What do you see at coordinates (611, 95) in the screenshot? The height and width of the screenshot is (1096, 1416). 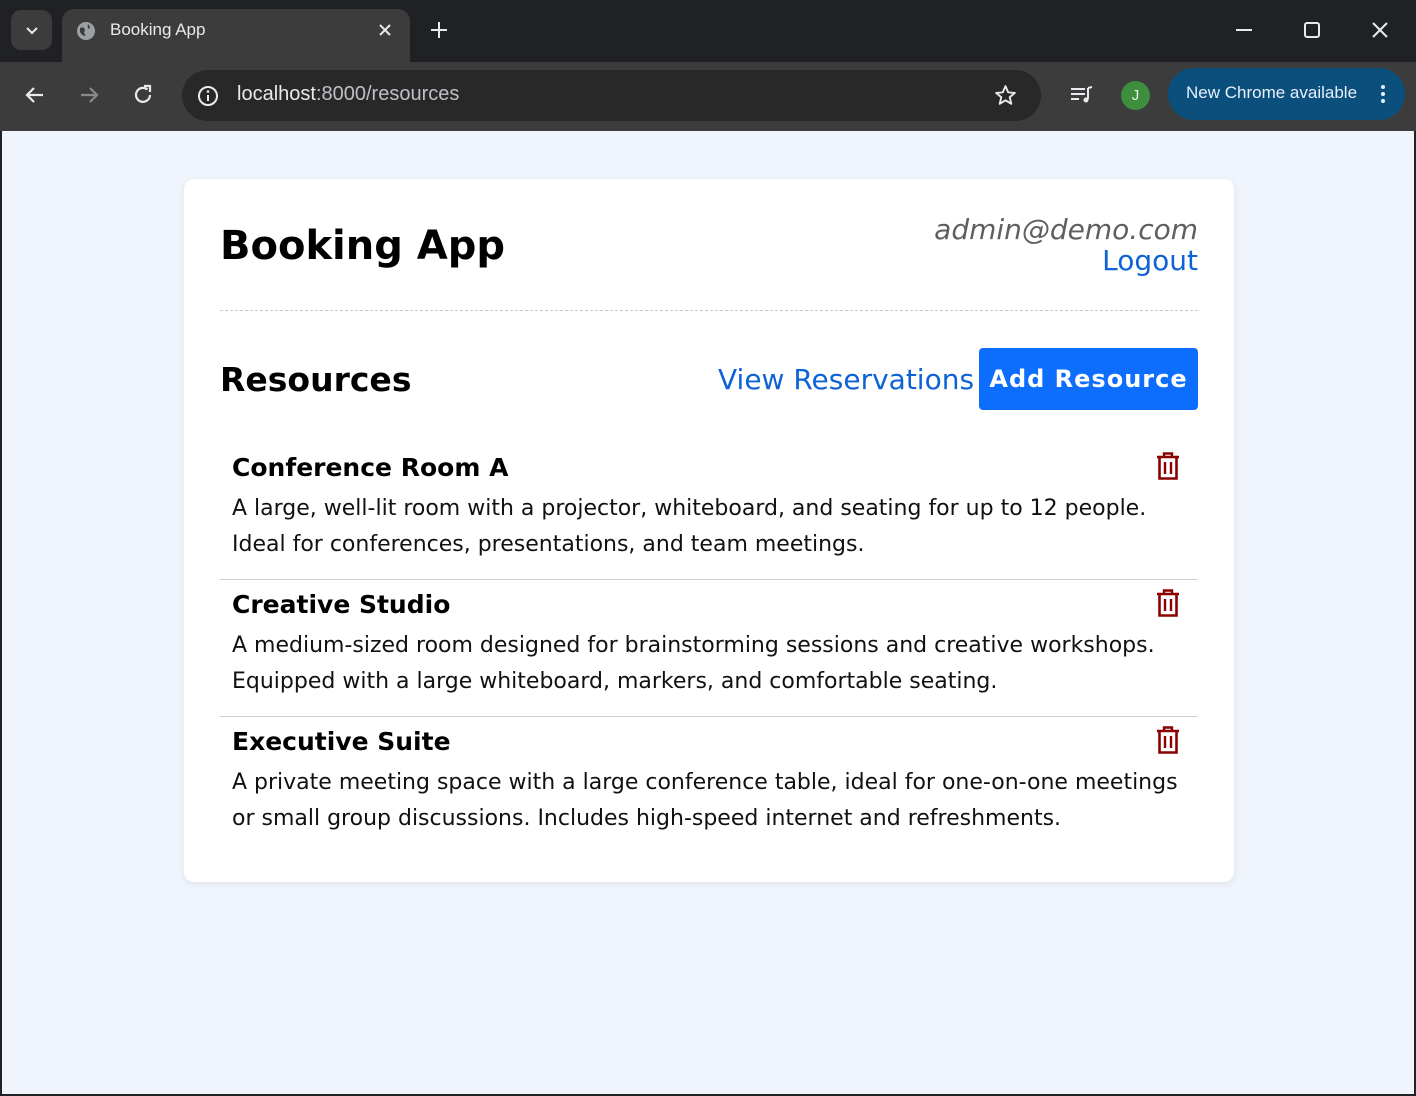 I see `address-bar: localhost:8000/resources` at bounding box center [611, 95].